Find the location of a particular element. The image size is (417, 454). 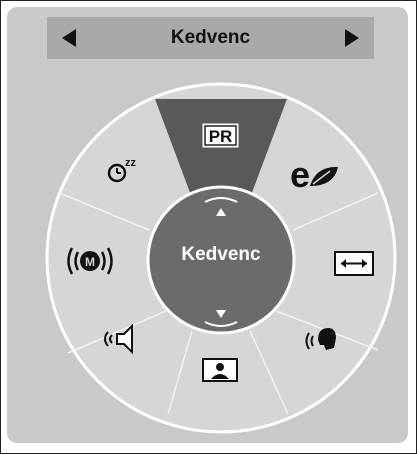

svg-text: PR is located at coordinates (221, 136).